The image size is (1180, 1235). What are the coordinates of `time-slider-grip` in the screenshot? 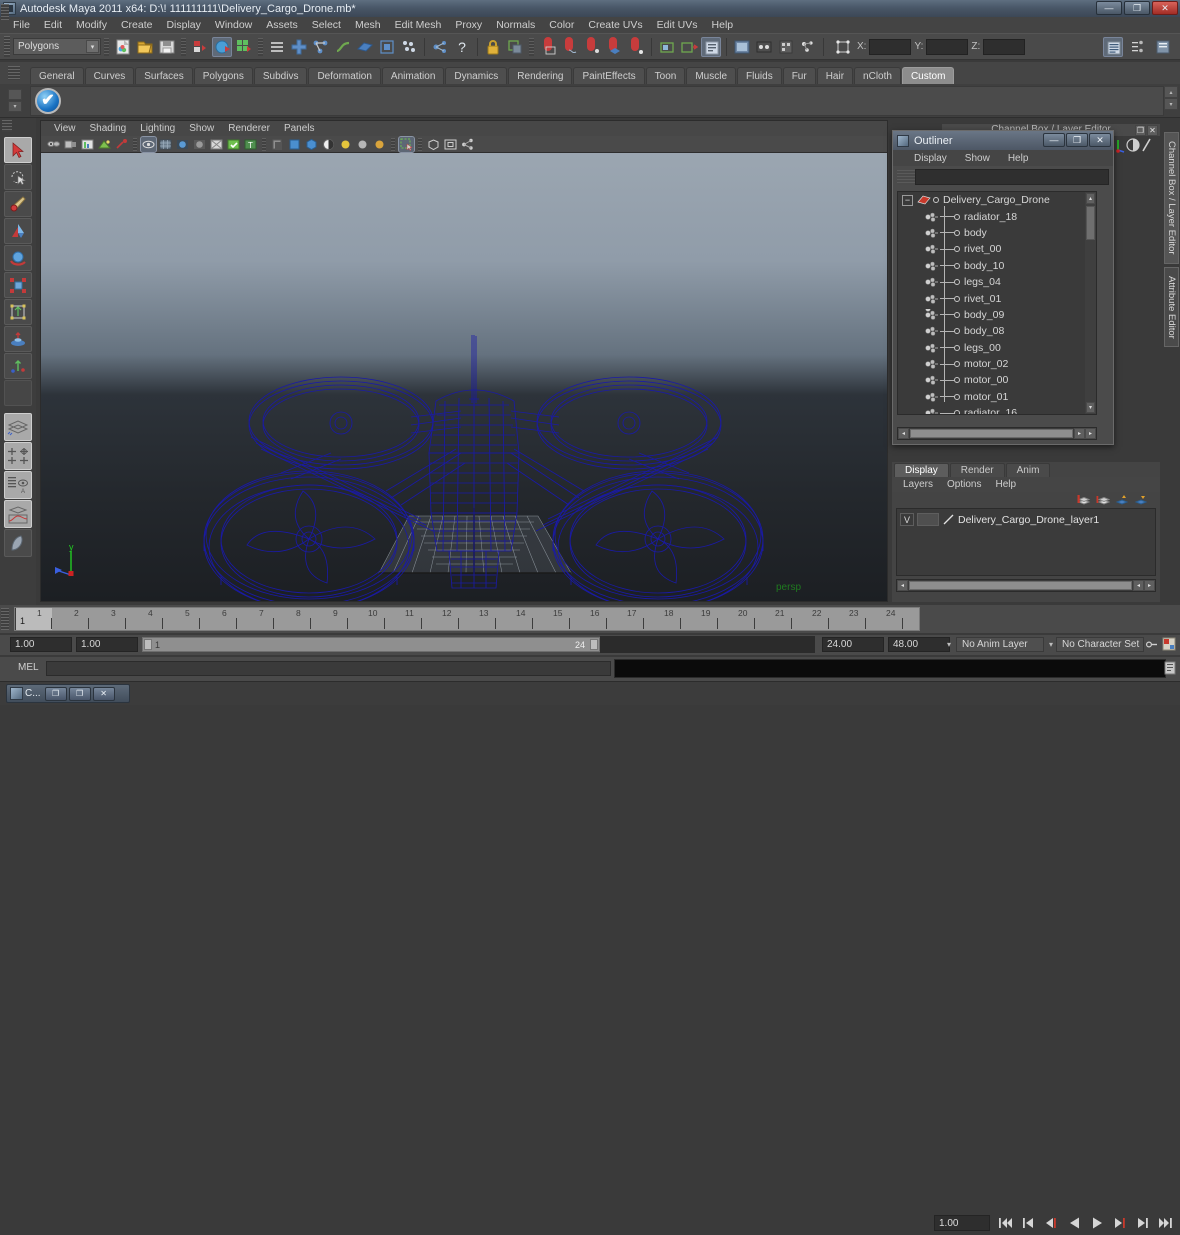 It's located at (5, 619).